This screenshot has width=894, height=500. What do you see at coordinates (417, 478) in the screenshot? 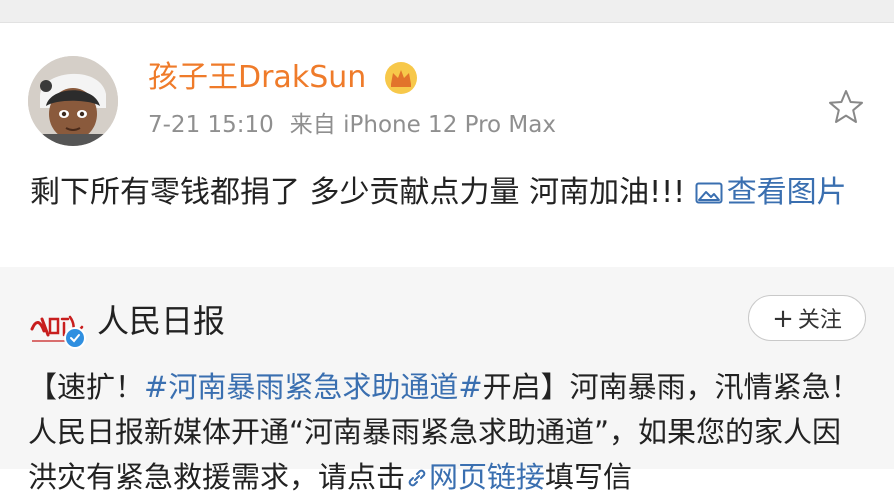
I see `link-icon` at bounding box center [417, 478].